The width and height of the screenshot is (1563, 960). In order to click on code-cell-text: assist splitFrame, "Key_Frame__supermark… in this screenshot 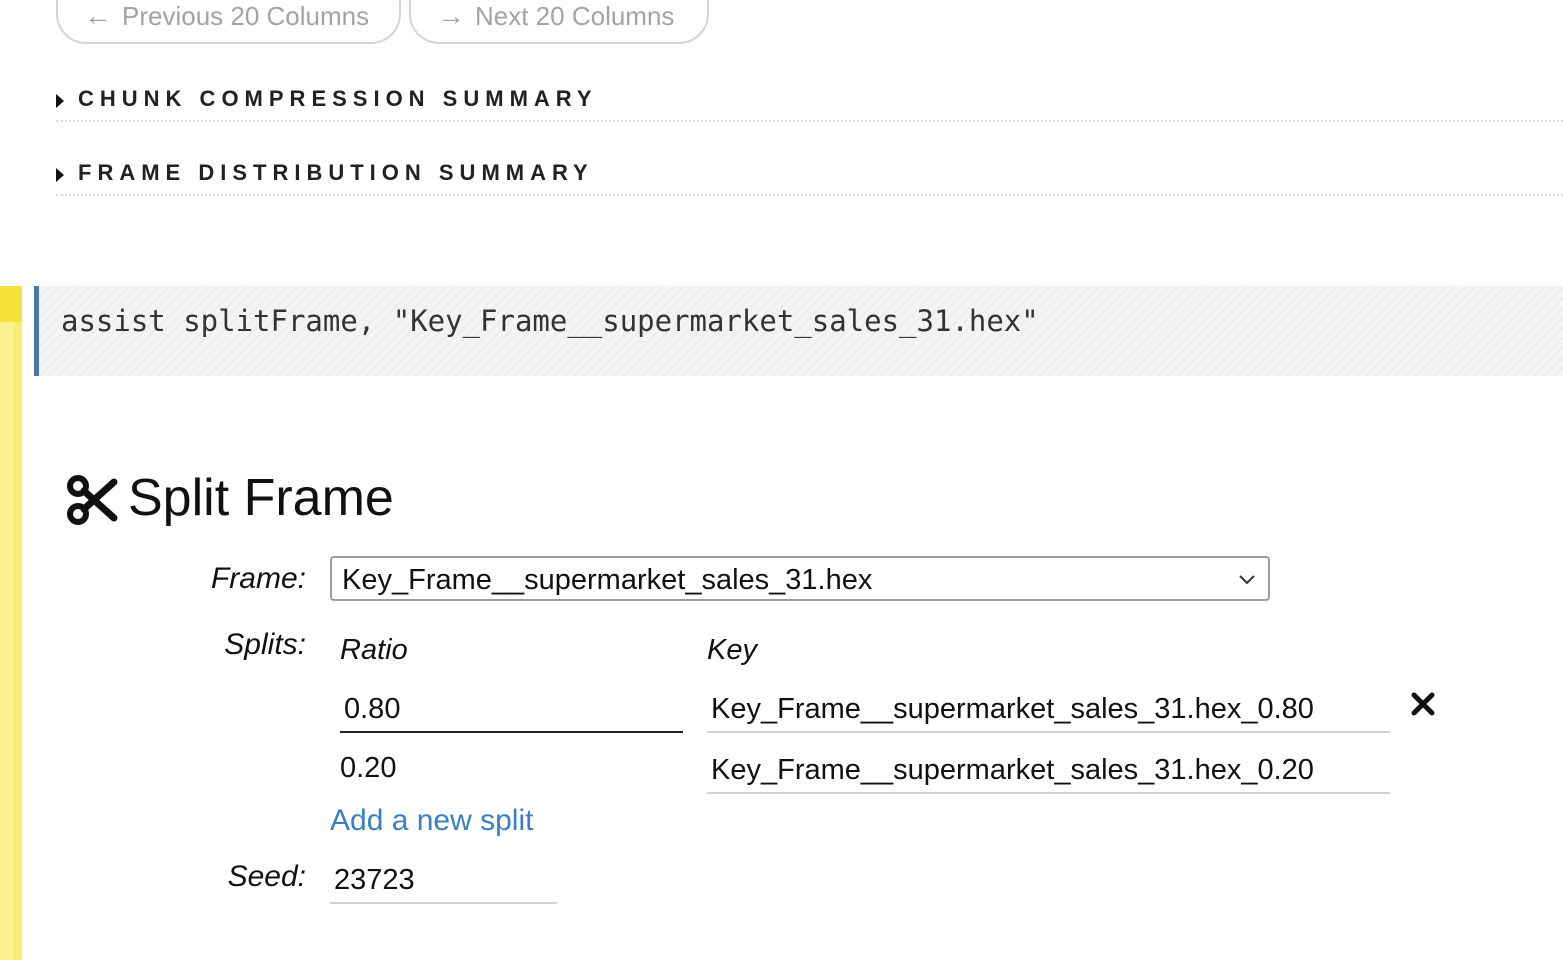, I will do `click(550, 321)`.